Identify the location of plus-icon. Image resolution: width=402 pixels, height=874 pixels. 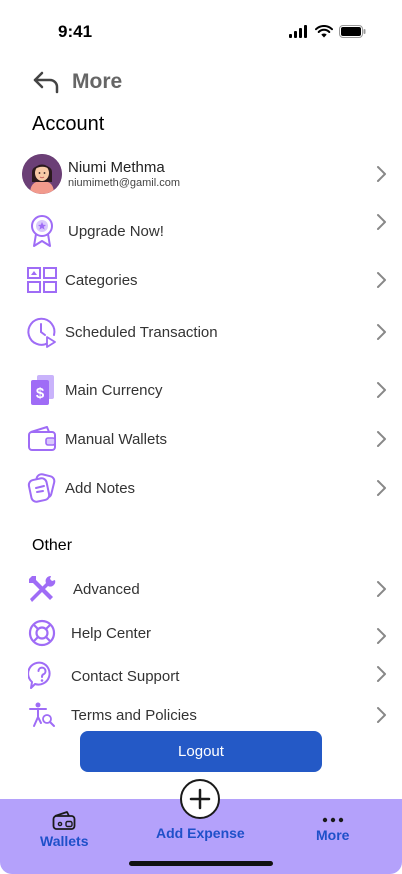
(200, 799).